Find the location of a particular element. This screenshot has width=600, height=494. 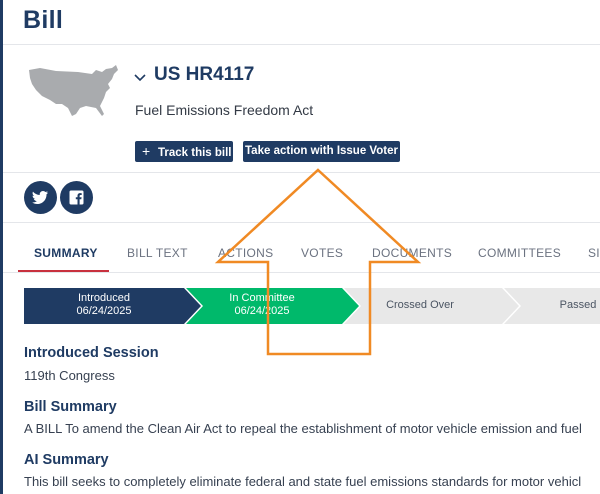

stage-passed-label: Passed is located at coordinates (578, 305).